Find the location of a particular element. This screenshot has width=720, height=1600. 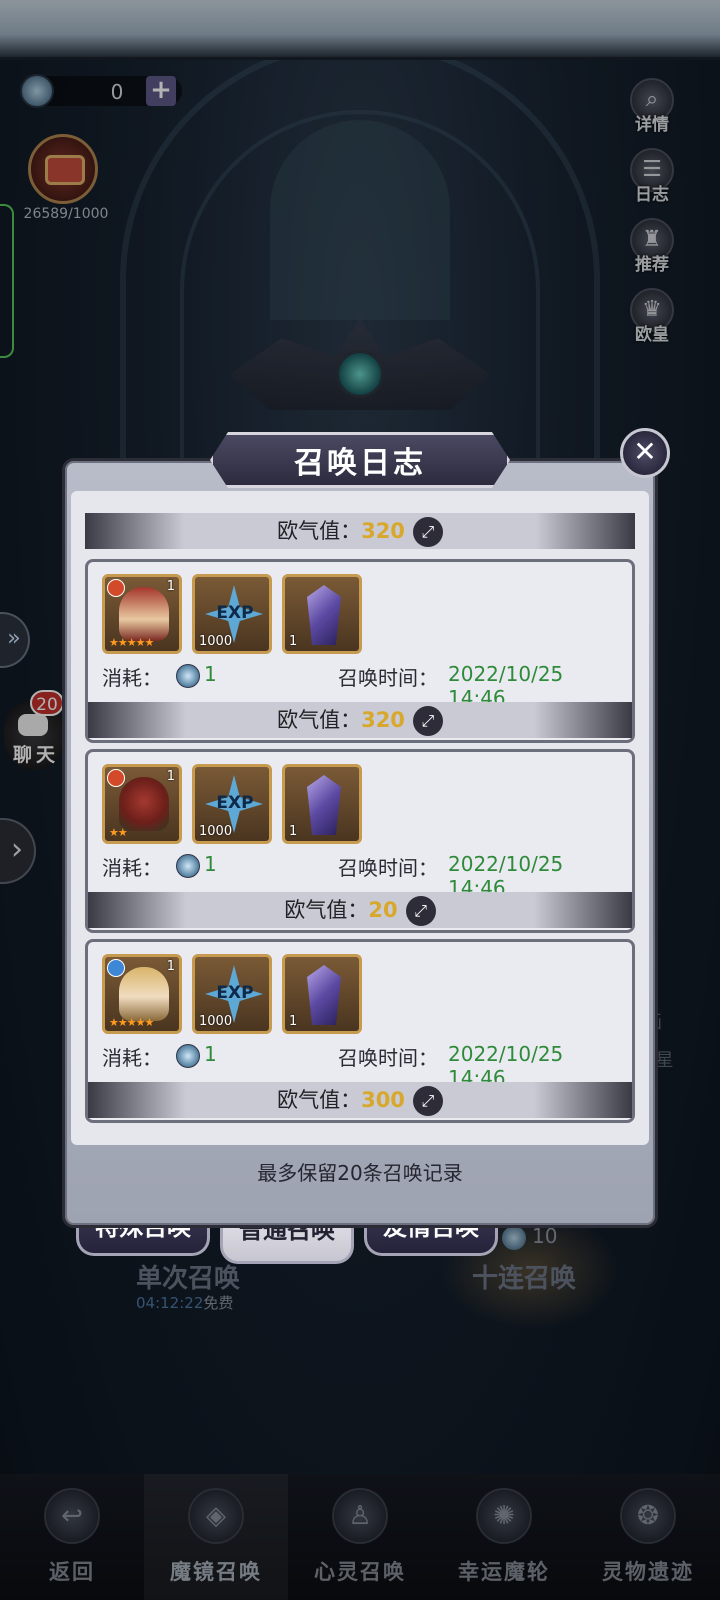

close-button: ✕ is located at coordinates (645, 453).